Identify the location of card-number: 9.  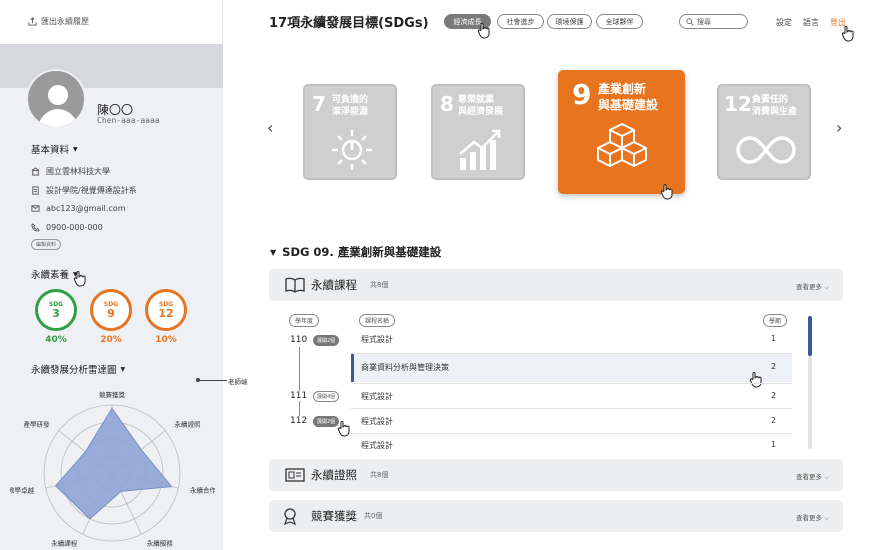
(582, 94).